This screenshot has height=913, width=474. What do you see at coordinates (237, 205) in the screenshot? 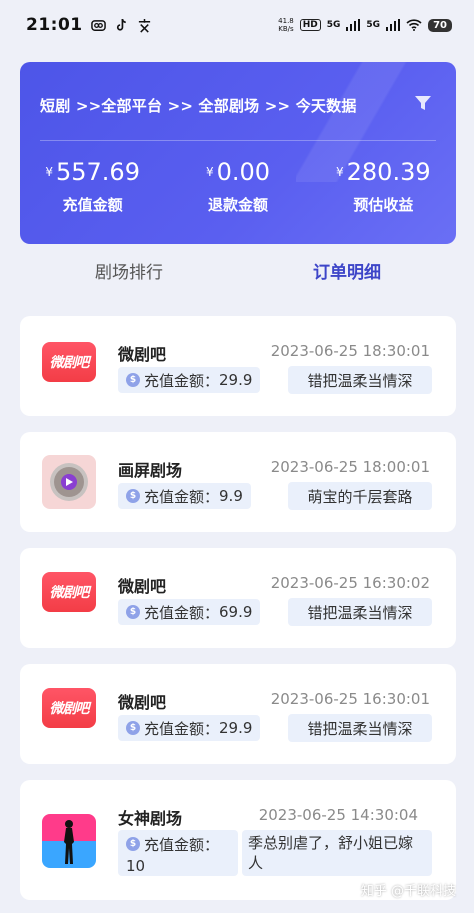
I see `stat-refund-label: 退款金额` at bounding box center [237, 205].